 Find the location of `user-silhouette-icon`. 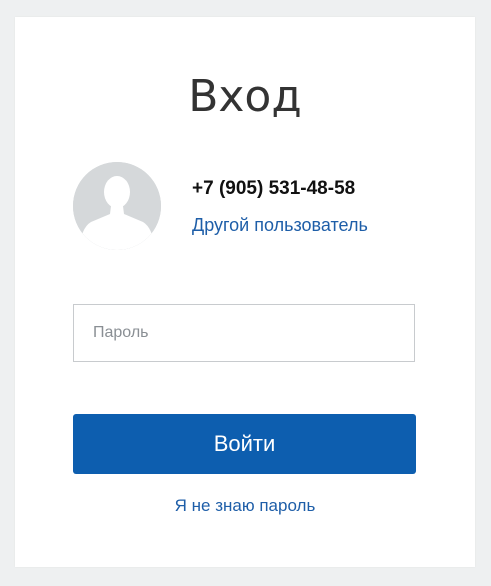

user-silhouette-icon is located at coordinates (117, 206).